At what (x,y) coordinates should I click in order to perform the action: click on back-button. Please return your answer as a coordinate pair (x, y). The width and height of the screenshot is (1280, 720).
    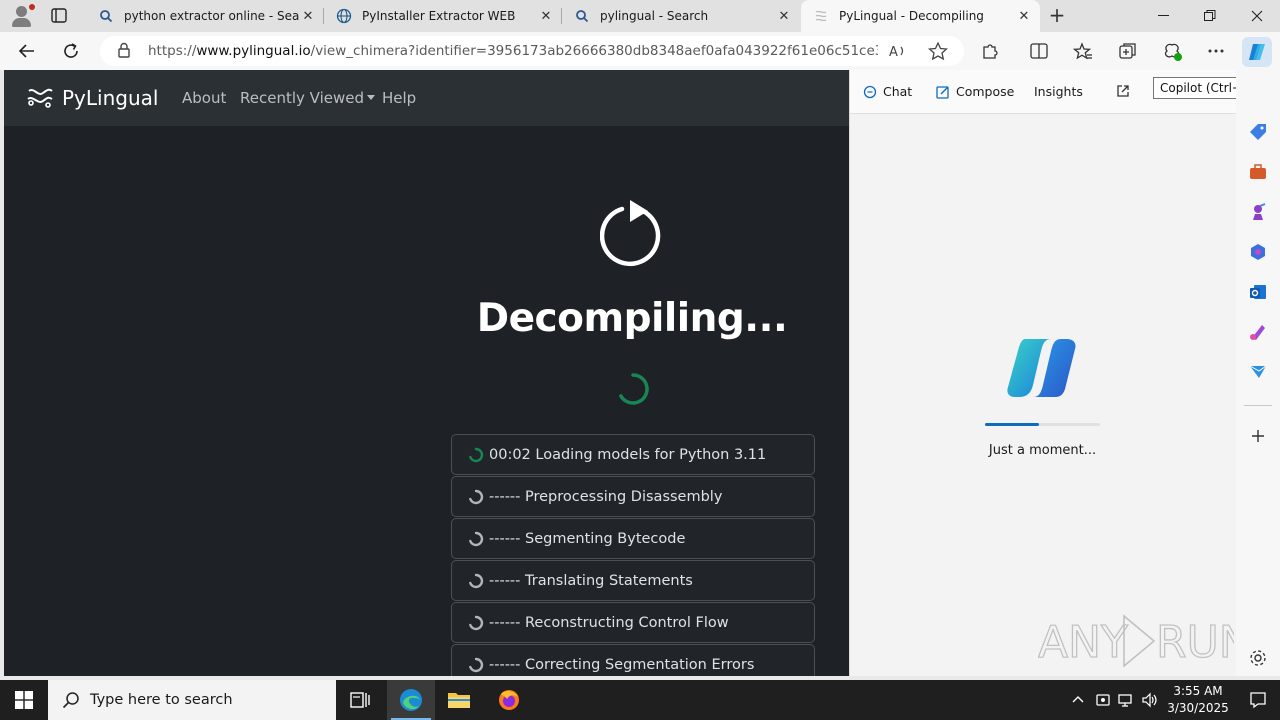
    Looking at the image, I should click on (27, 51).